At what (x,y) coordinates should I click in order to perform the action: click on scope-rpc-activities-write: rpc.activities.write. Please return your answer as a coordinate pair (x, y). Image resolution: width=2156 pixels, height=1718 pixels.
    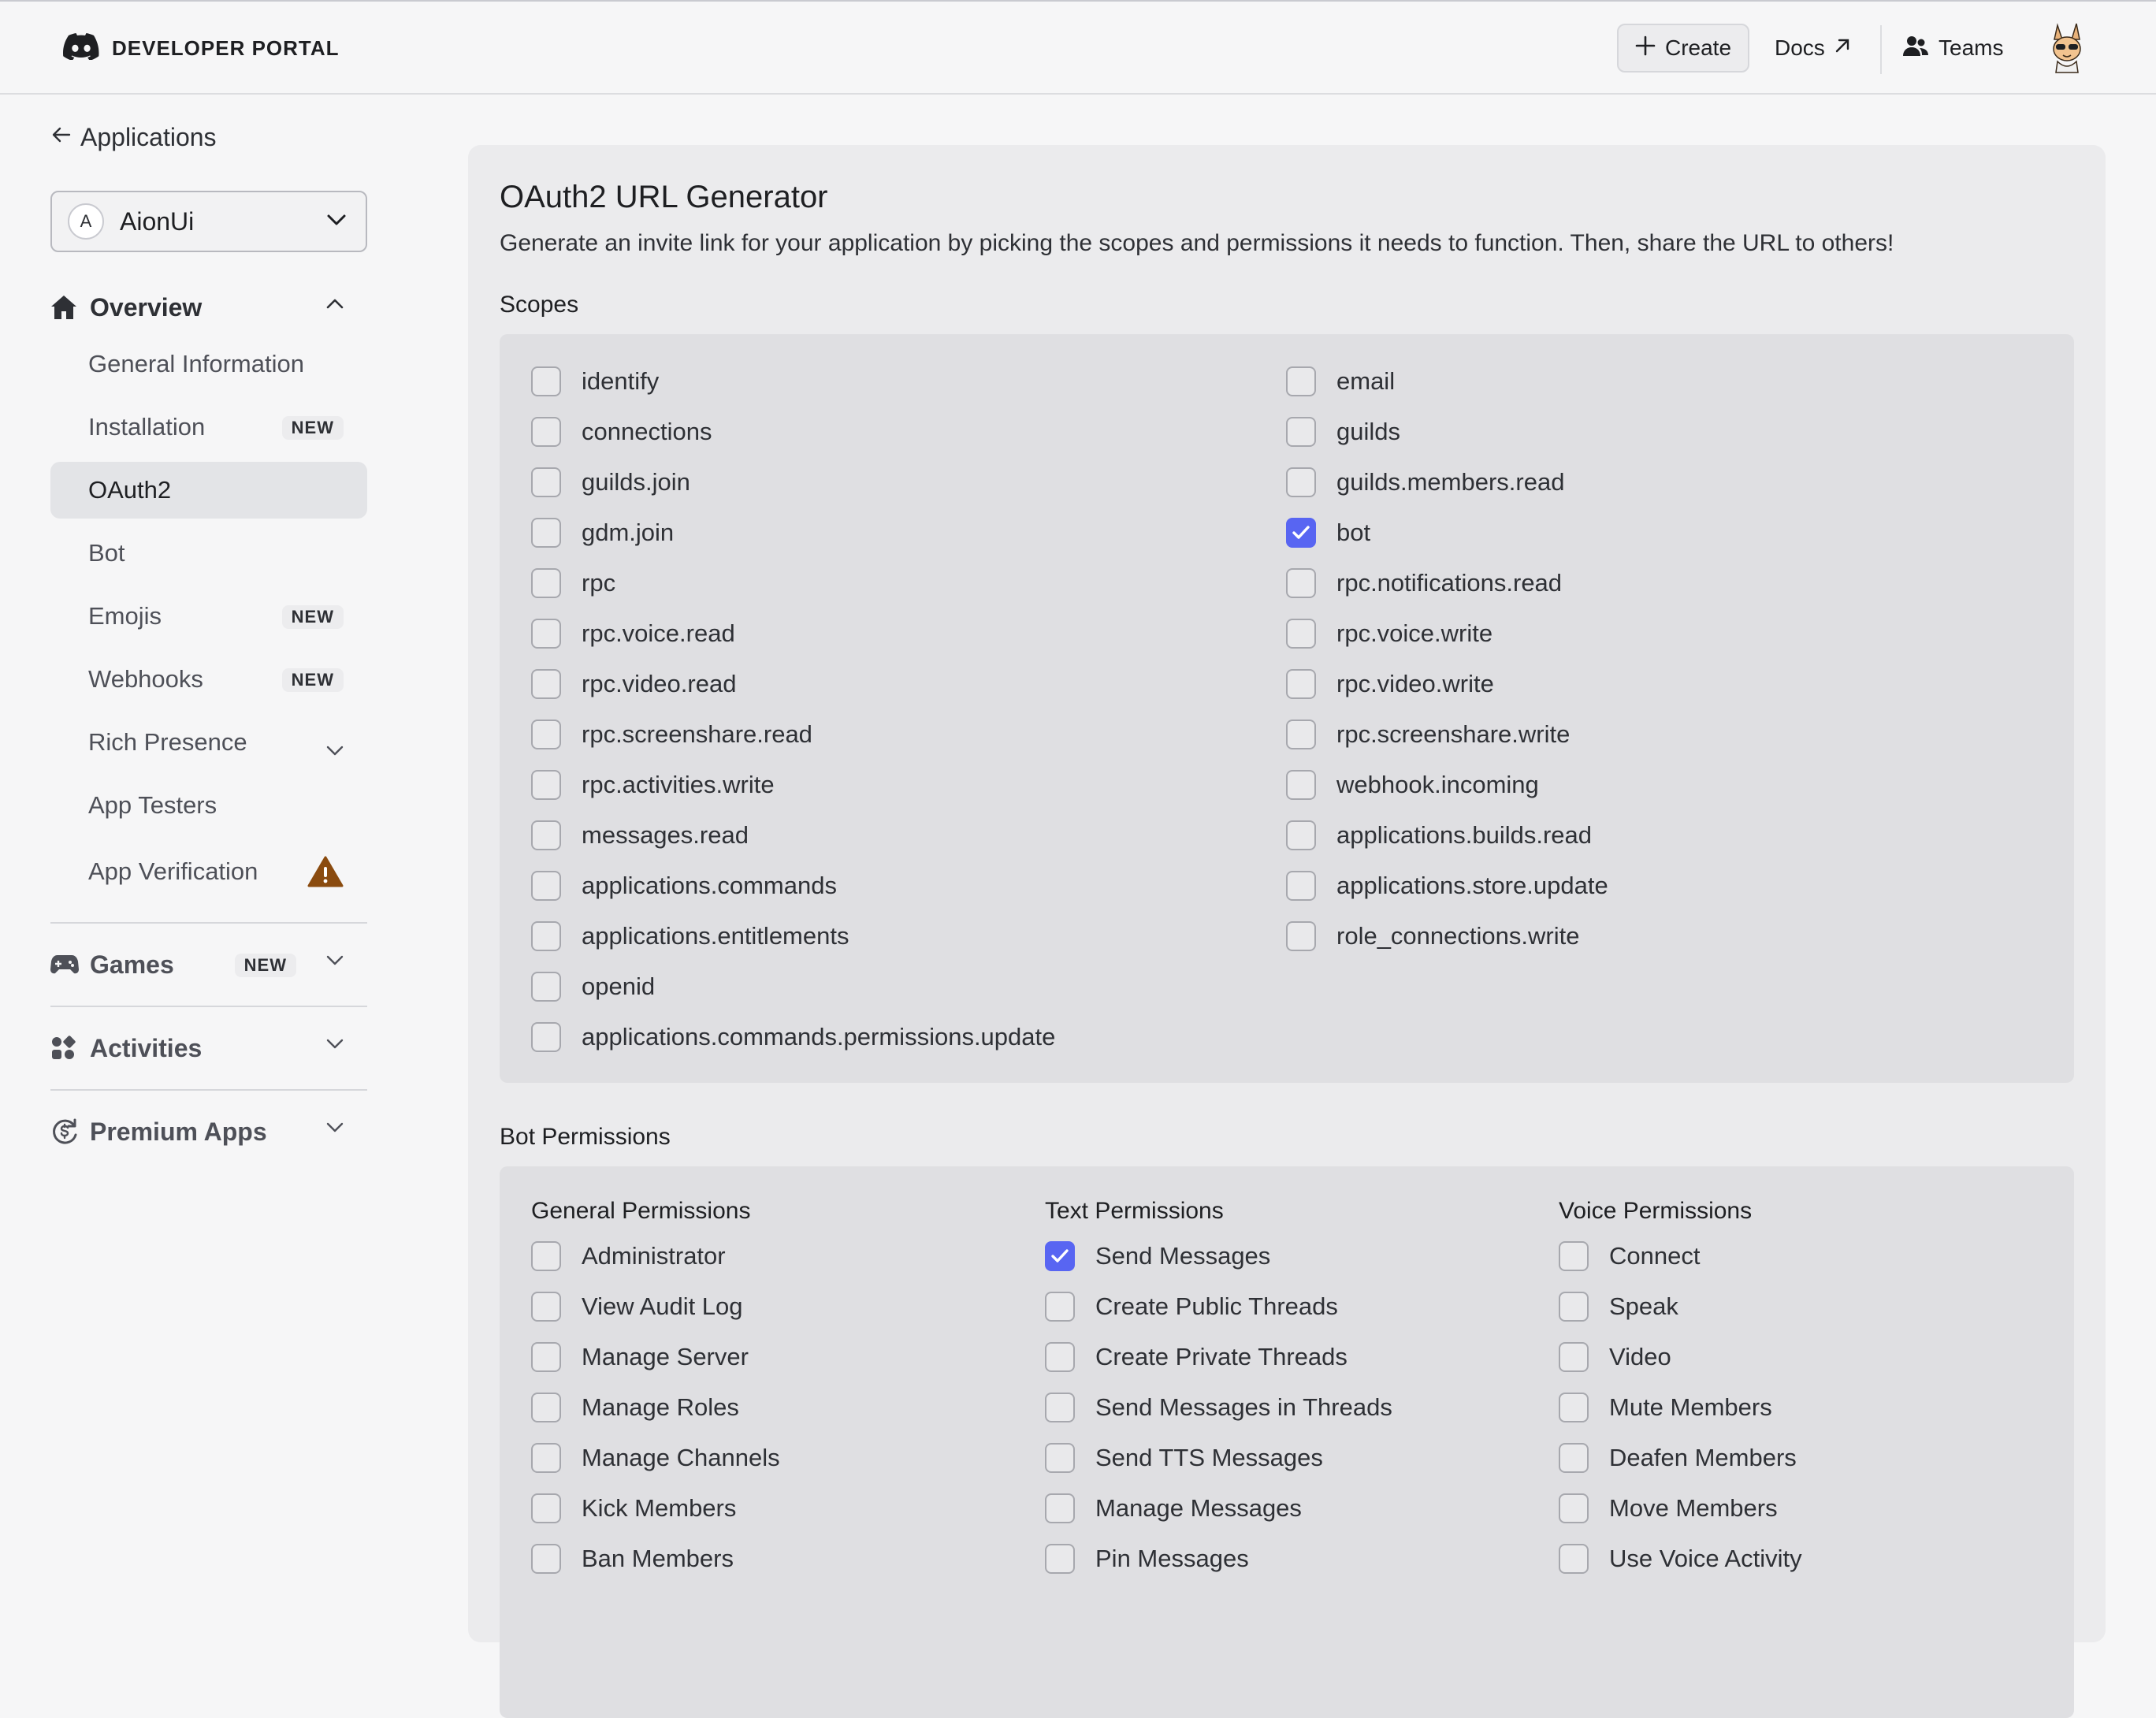
    Looking at the image, I should click on (653, 785).